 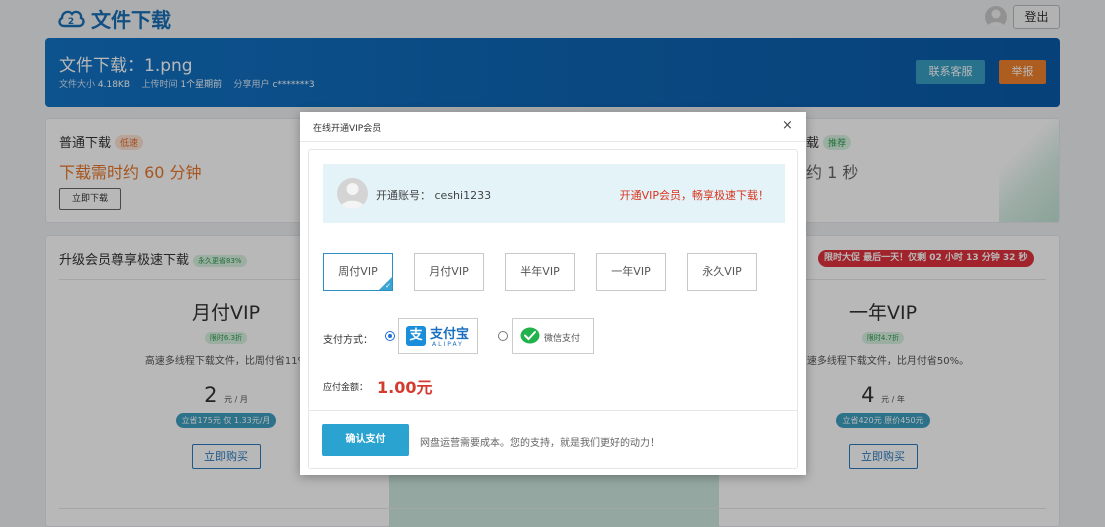 I want to click on plan-option-label: 周付VIP, so click(x=358, y=271).